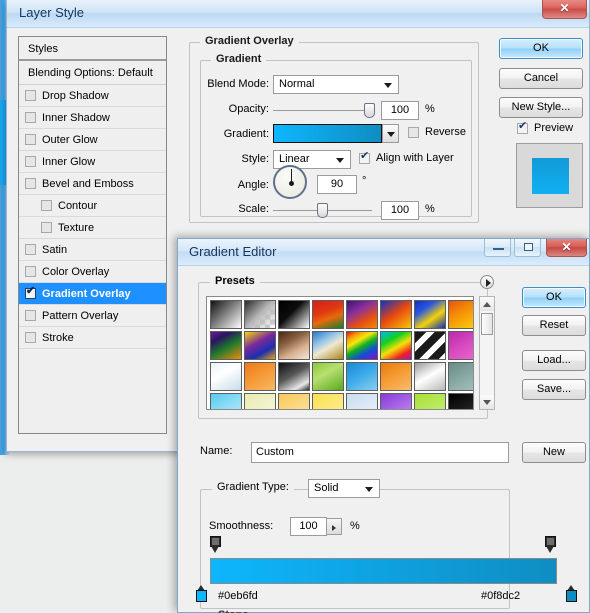  I want to click on align-with-layer-checkbox: Align with Layer, so click(406, 157).